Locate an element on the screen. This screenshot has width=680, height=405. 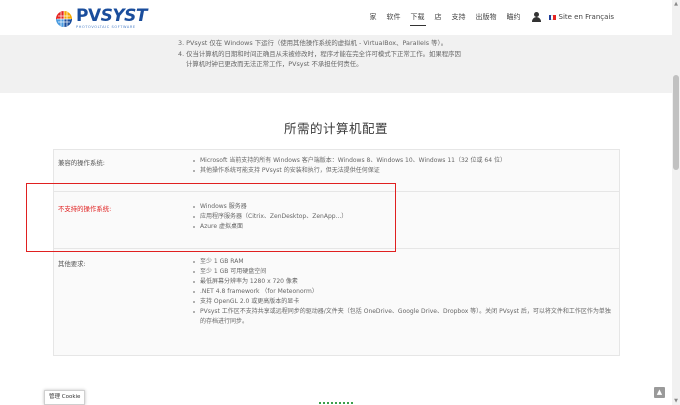
nav-software: 软件 is located at coordinates (394, 17).